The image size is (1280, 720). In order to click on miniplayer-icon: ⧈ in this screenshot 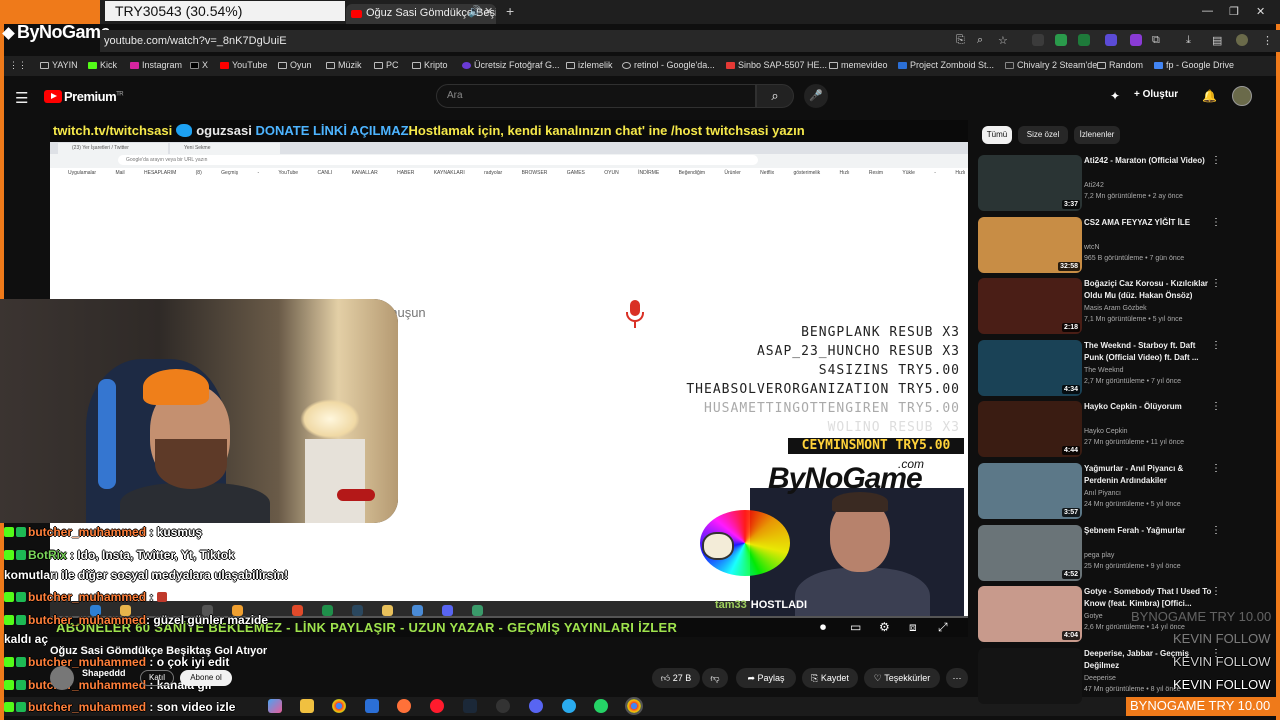, I will do `click(913, 627)`.